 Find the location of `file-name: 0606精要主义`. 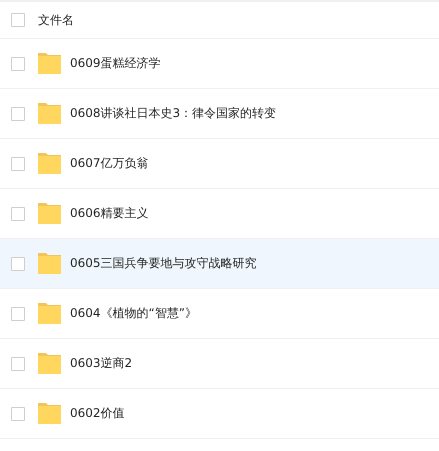

file-name: 0606精要主义 is located at coordinates (109, 213).